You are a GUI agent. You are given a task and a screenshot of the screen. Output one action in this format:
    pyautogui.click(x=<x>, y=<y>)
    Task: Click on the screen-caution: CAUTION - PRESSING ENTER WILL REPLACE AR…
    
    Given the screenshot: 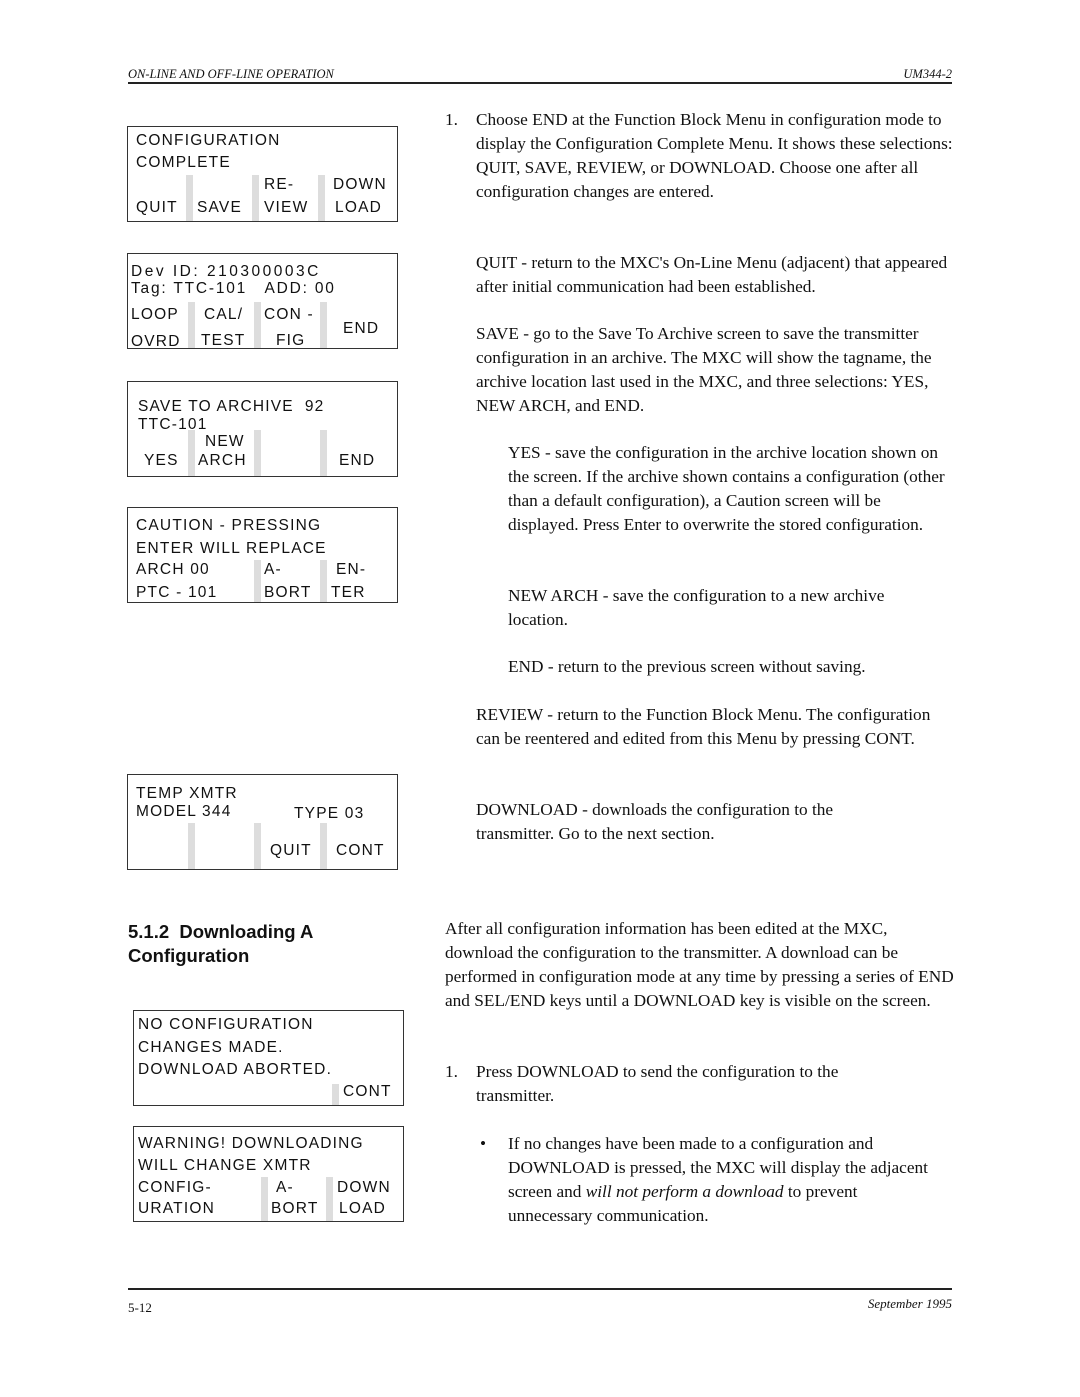 What is the action you would take?
    pyautogui.click(x=262, y=555)
    